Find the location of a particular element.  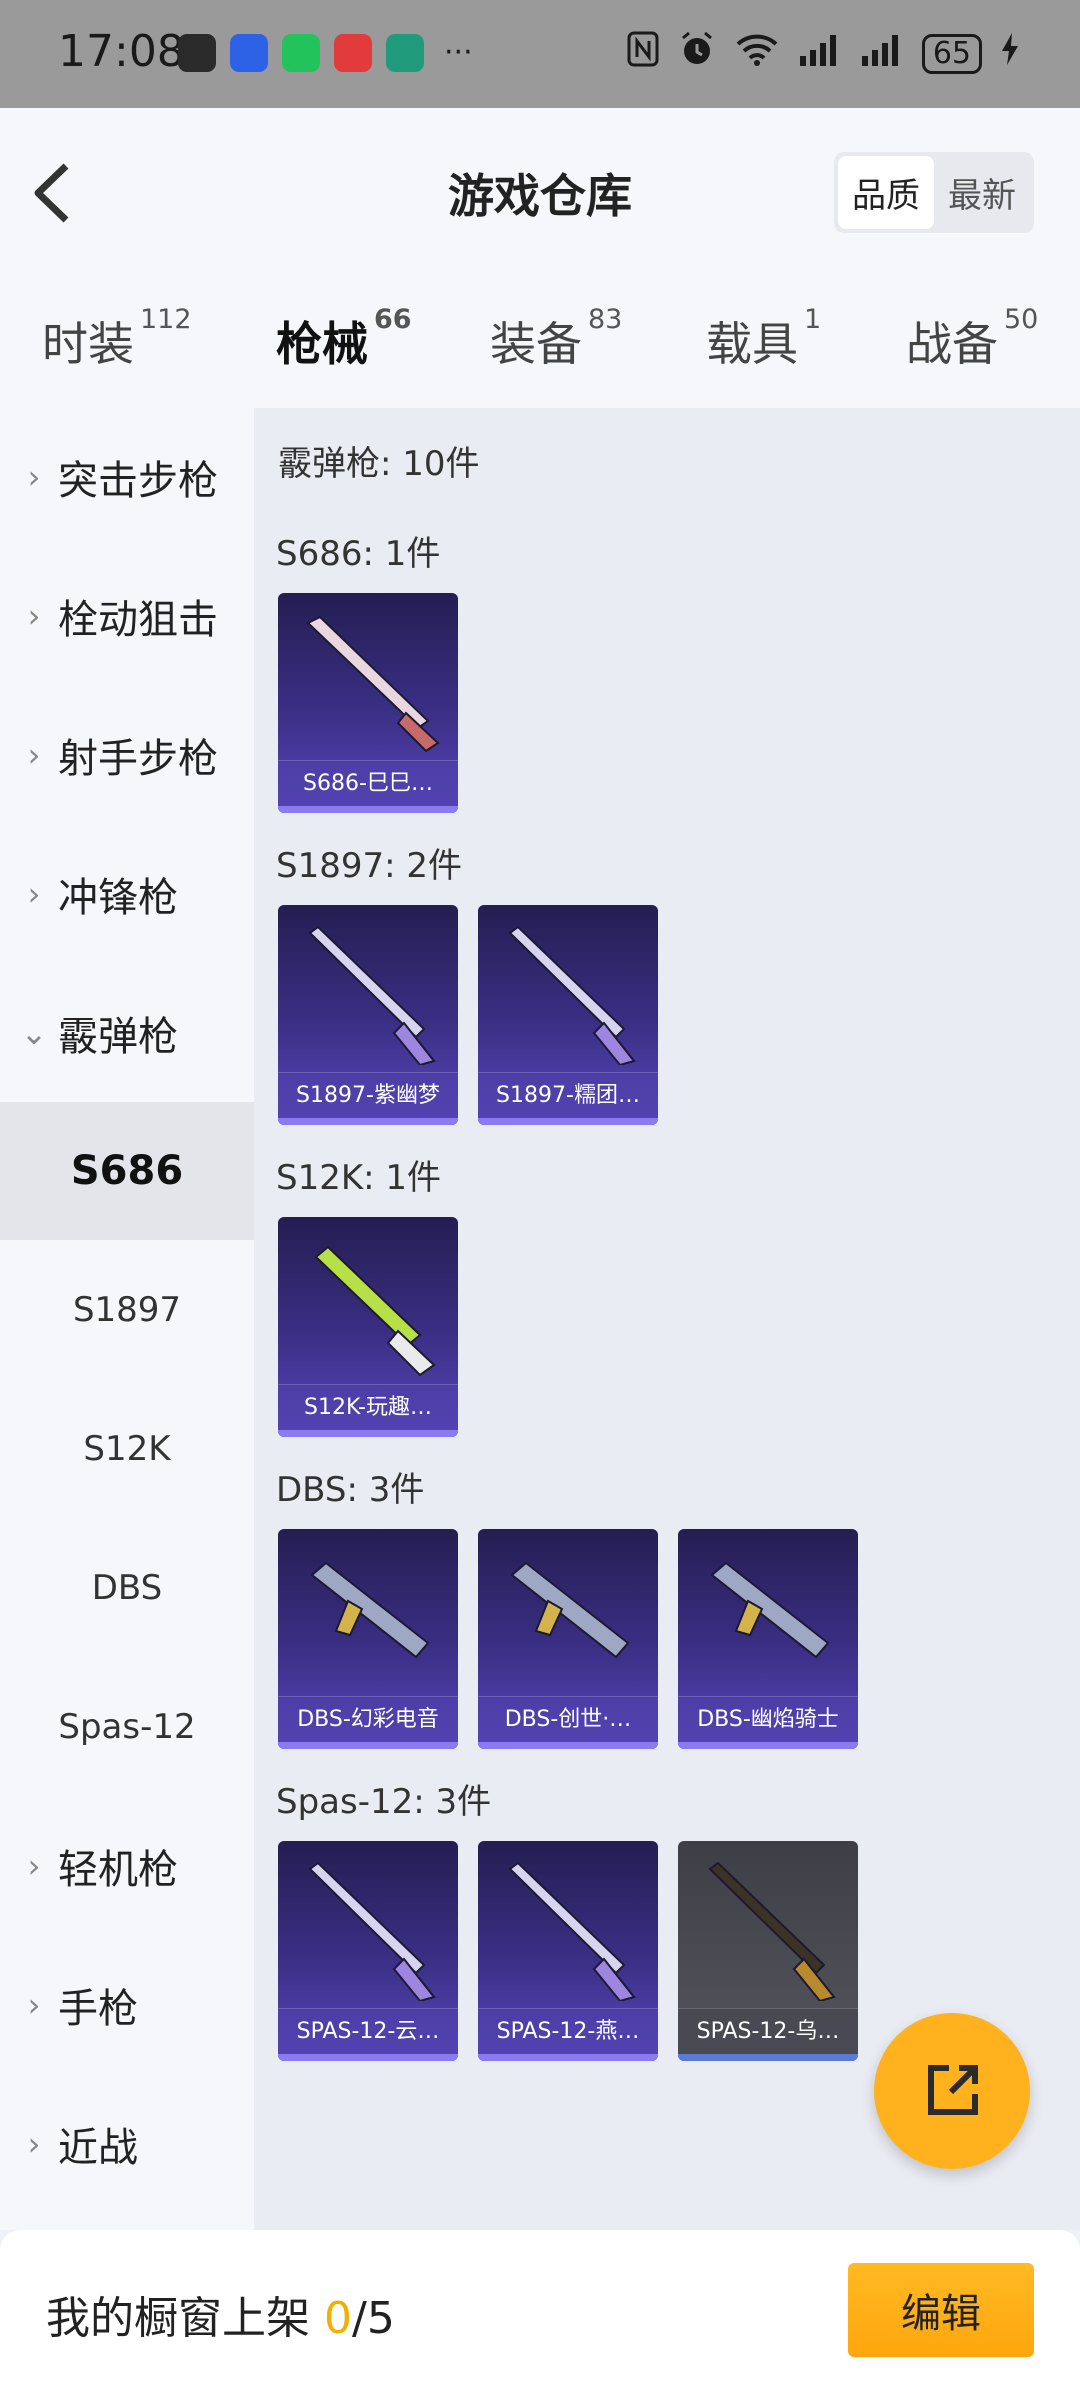

wifi-icon is located at coordinates (757, 53).